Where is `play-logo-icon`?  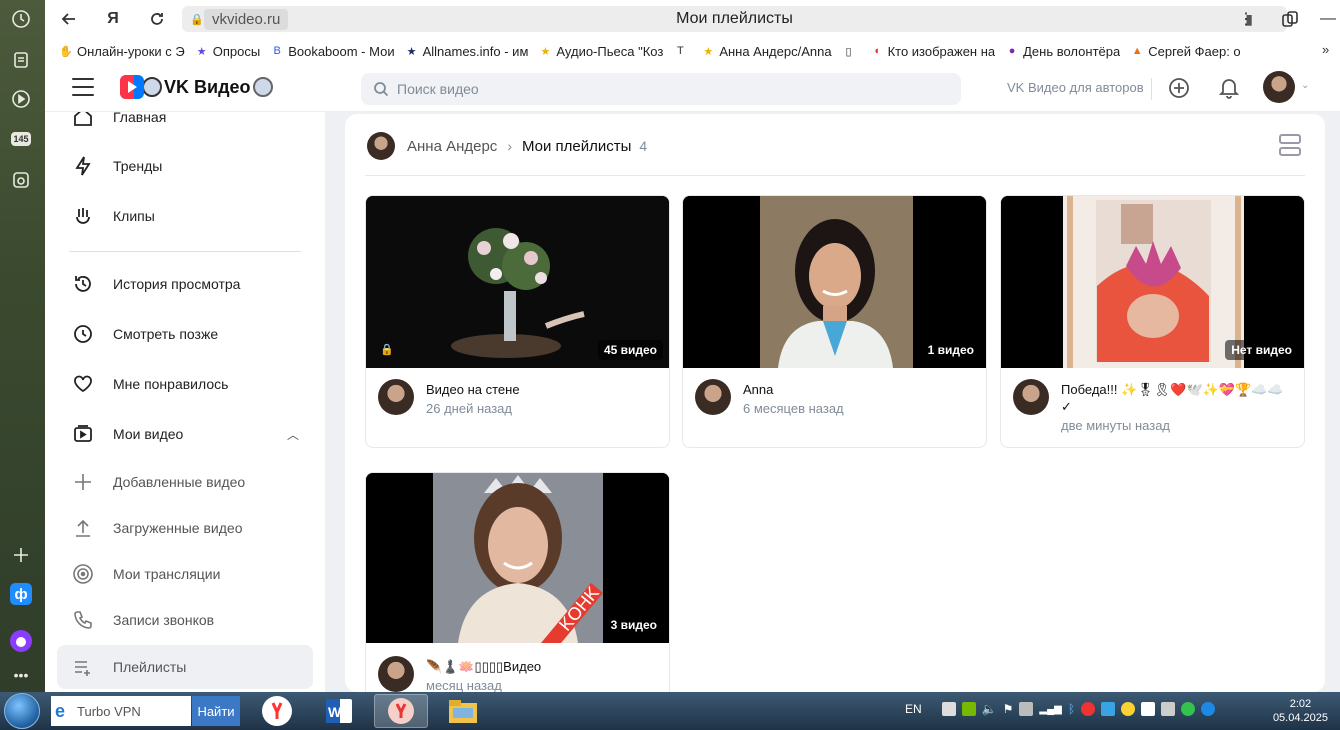 play-logo-icon is located at coordinates (132, 87).